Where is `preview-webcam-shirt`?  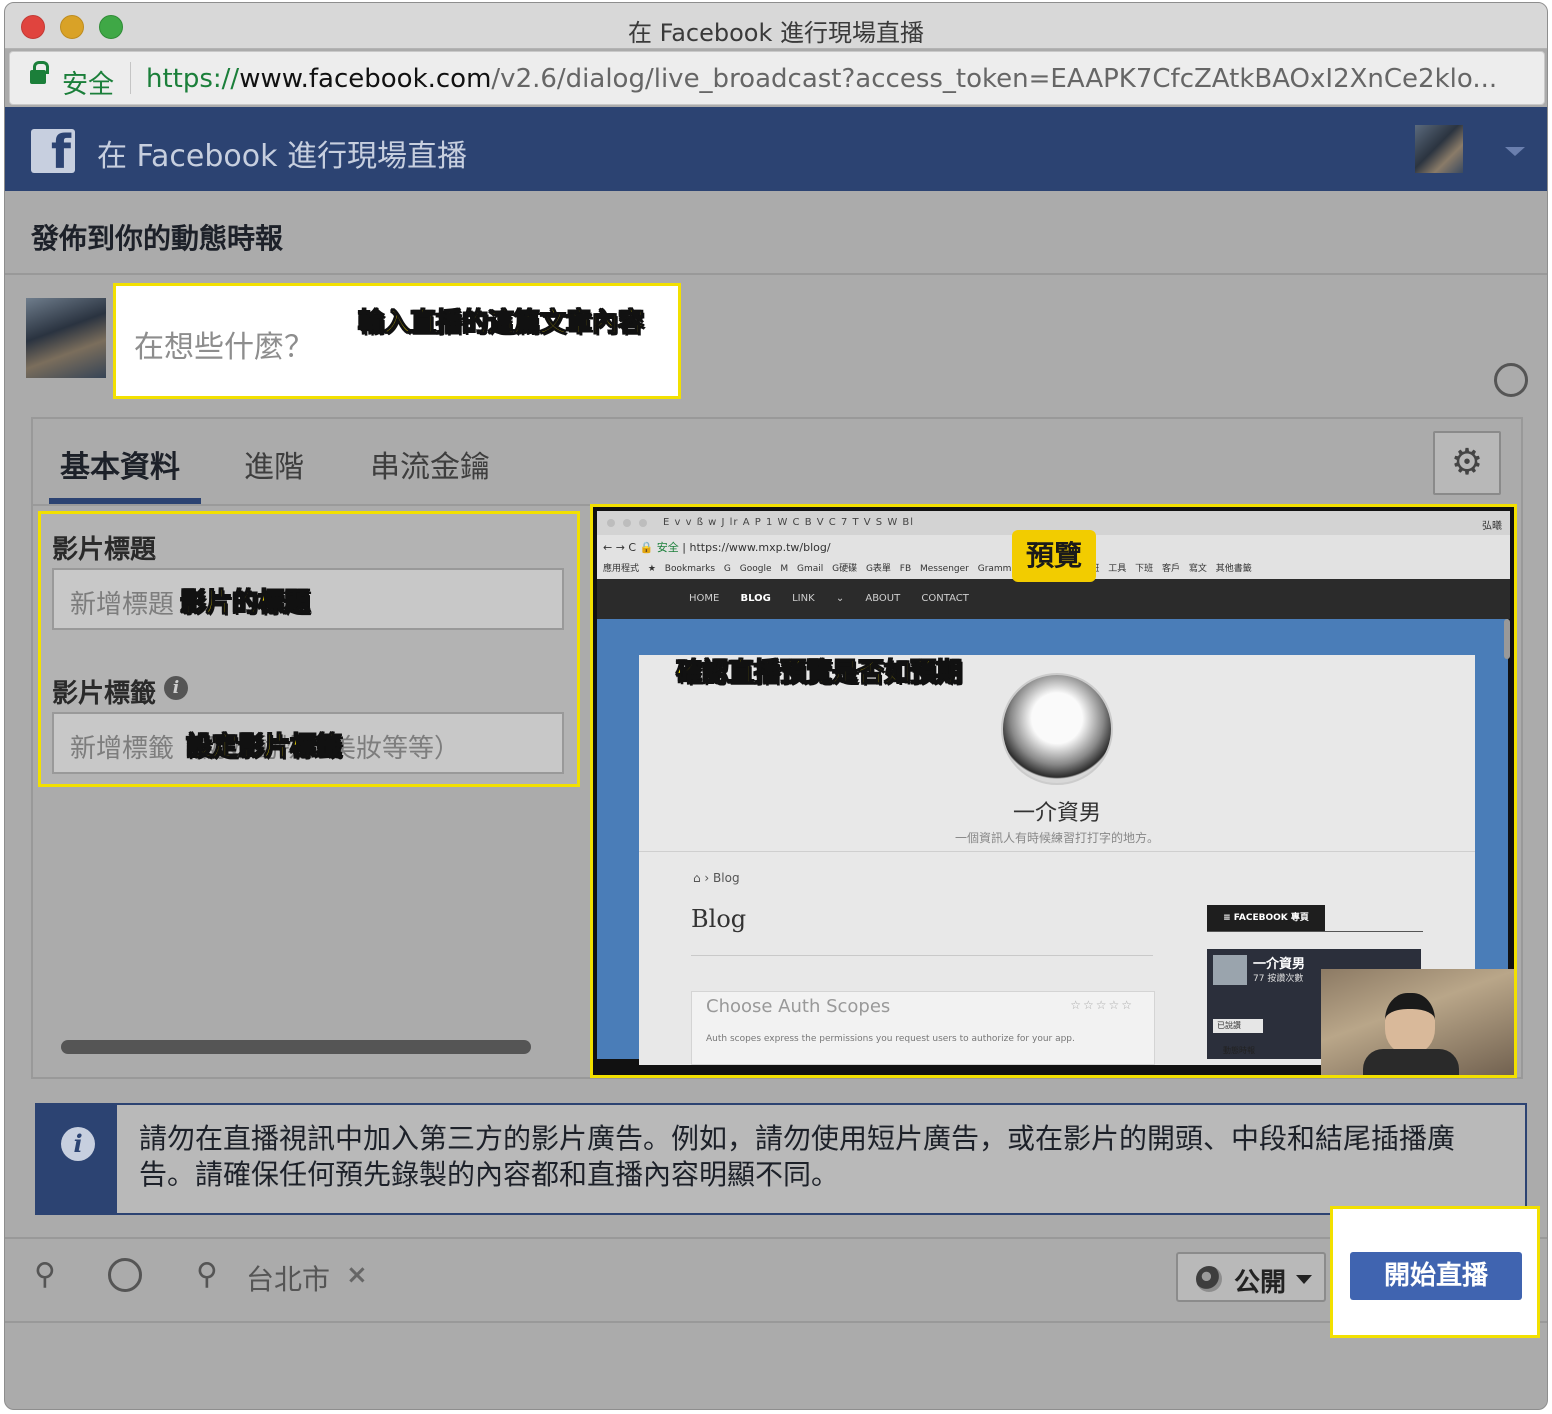 preview-webcam-shirt is located at coordinates (1411, 1062).